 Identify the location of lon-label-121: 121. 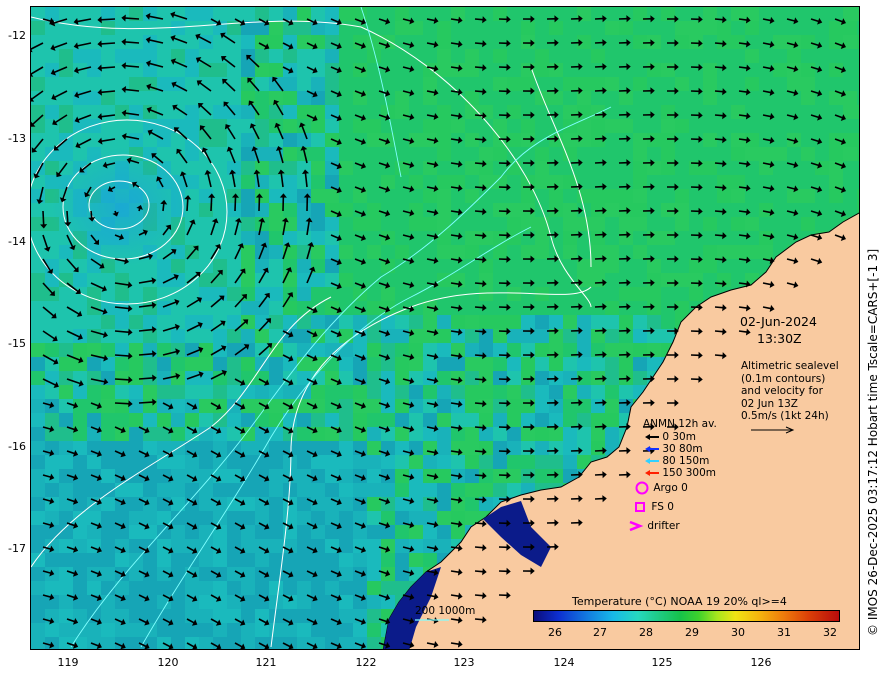
(266, 662).